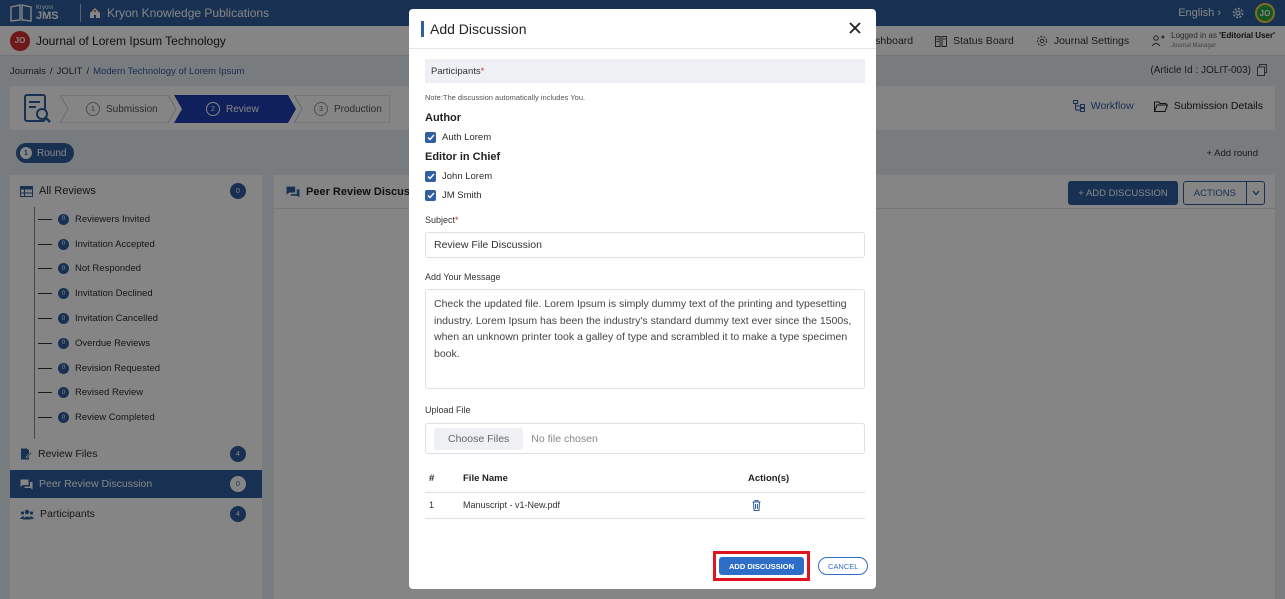 The width and height of the screenshot is (1285, 599). Describe the element at coordinates (443, 118) in the screenshot. I see `author-role-label: Author` at that location.